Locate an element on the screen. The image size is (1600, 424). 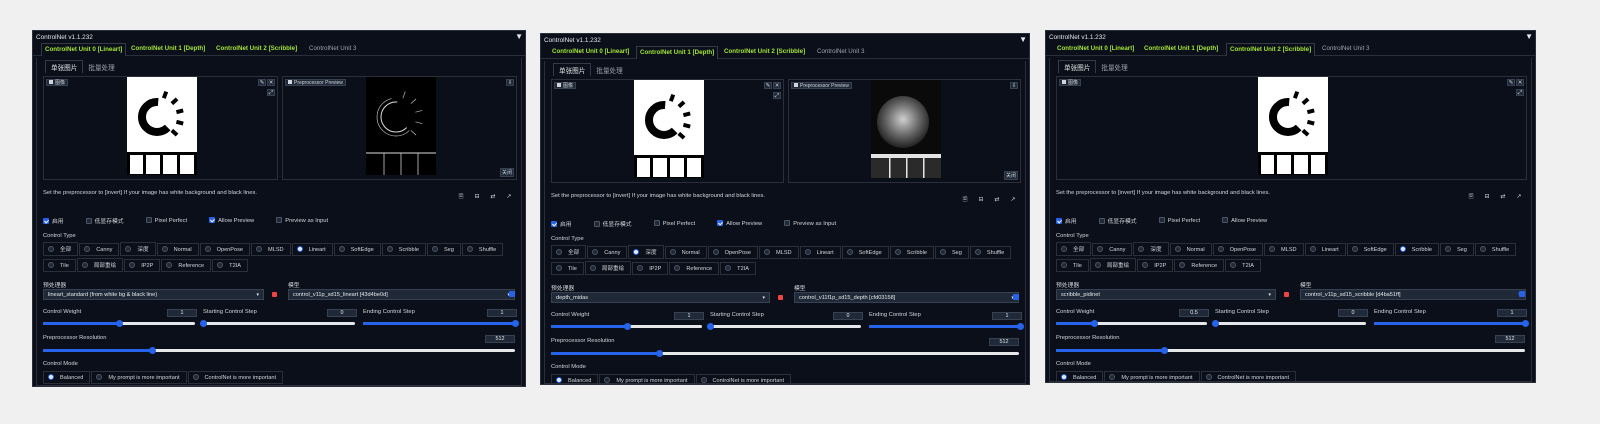
checkbox-option: Allow Preview is located at coordinates (1244, 220).